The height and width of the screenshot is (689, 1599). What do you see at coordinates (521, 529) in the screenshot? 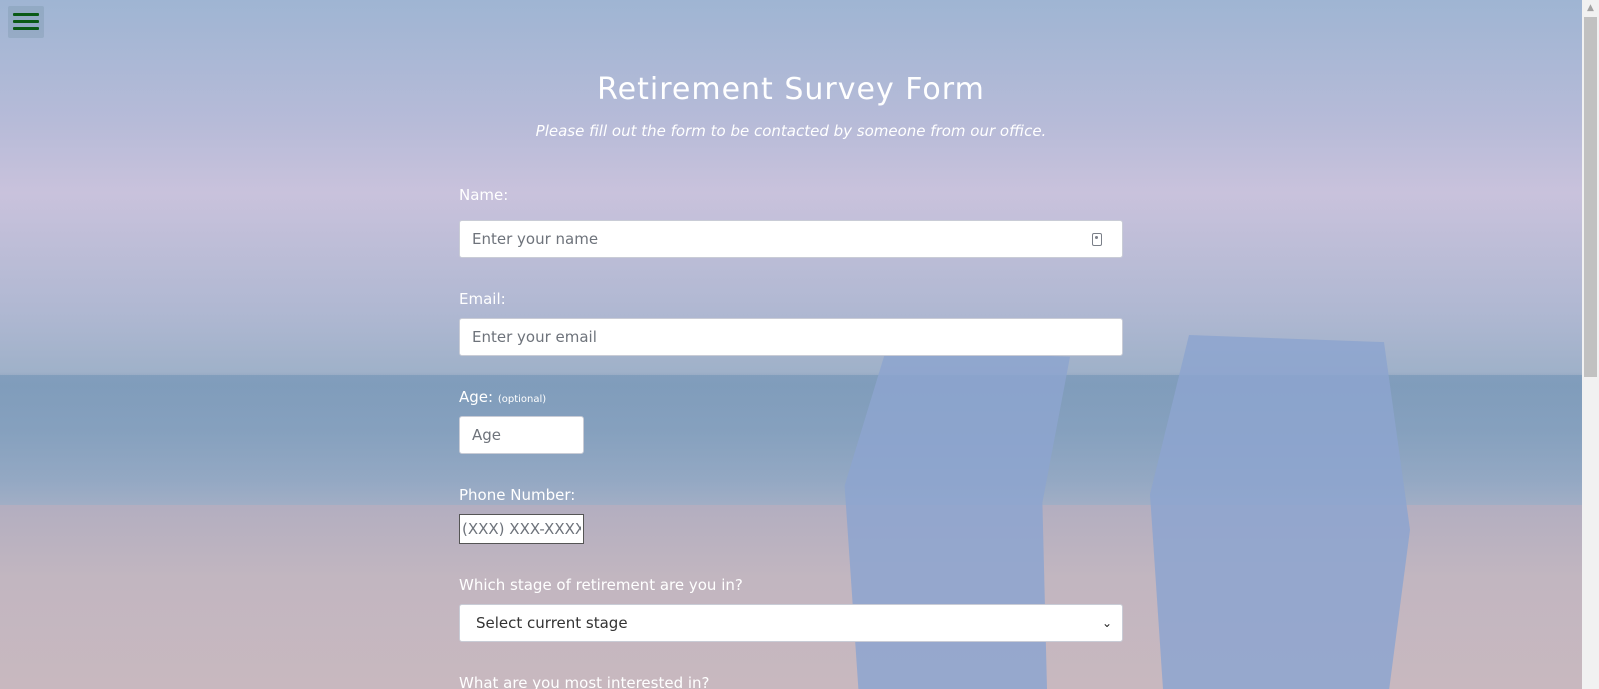
I see `phone-input` at bounding box center [521, 529].